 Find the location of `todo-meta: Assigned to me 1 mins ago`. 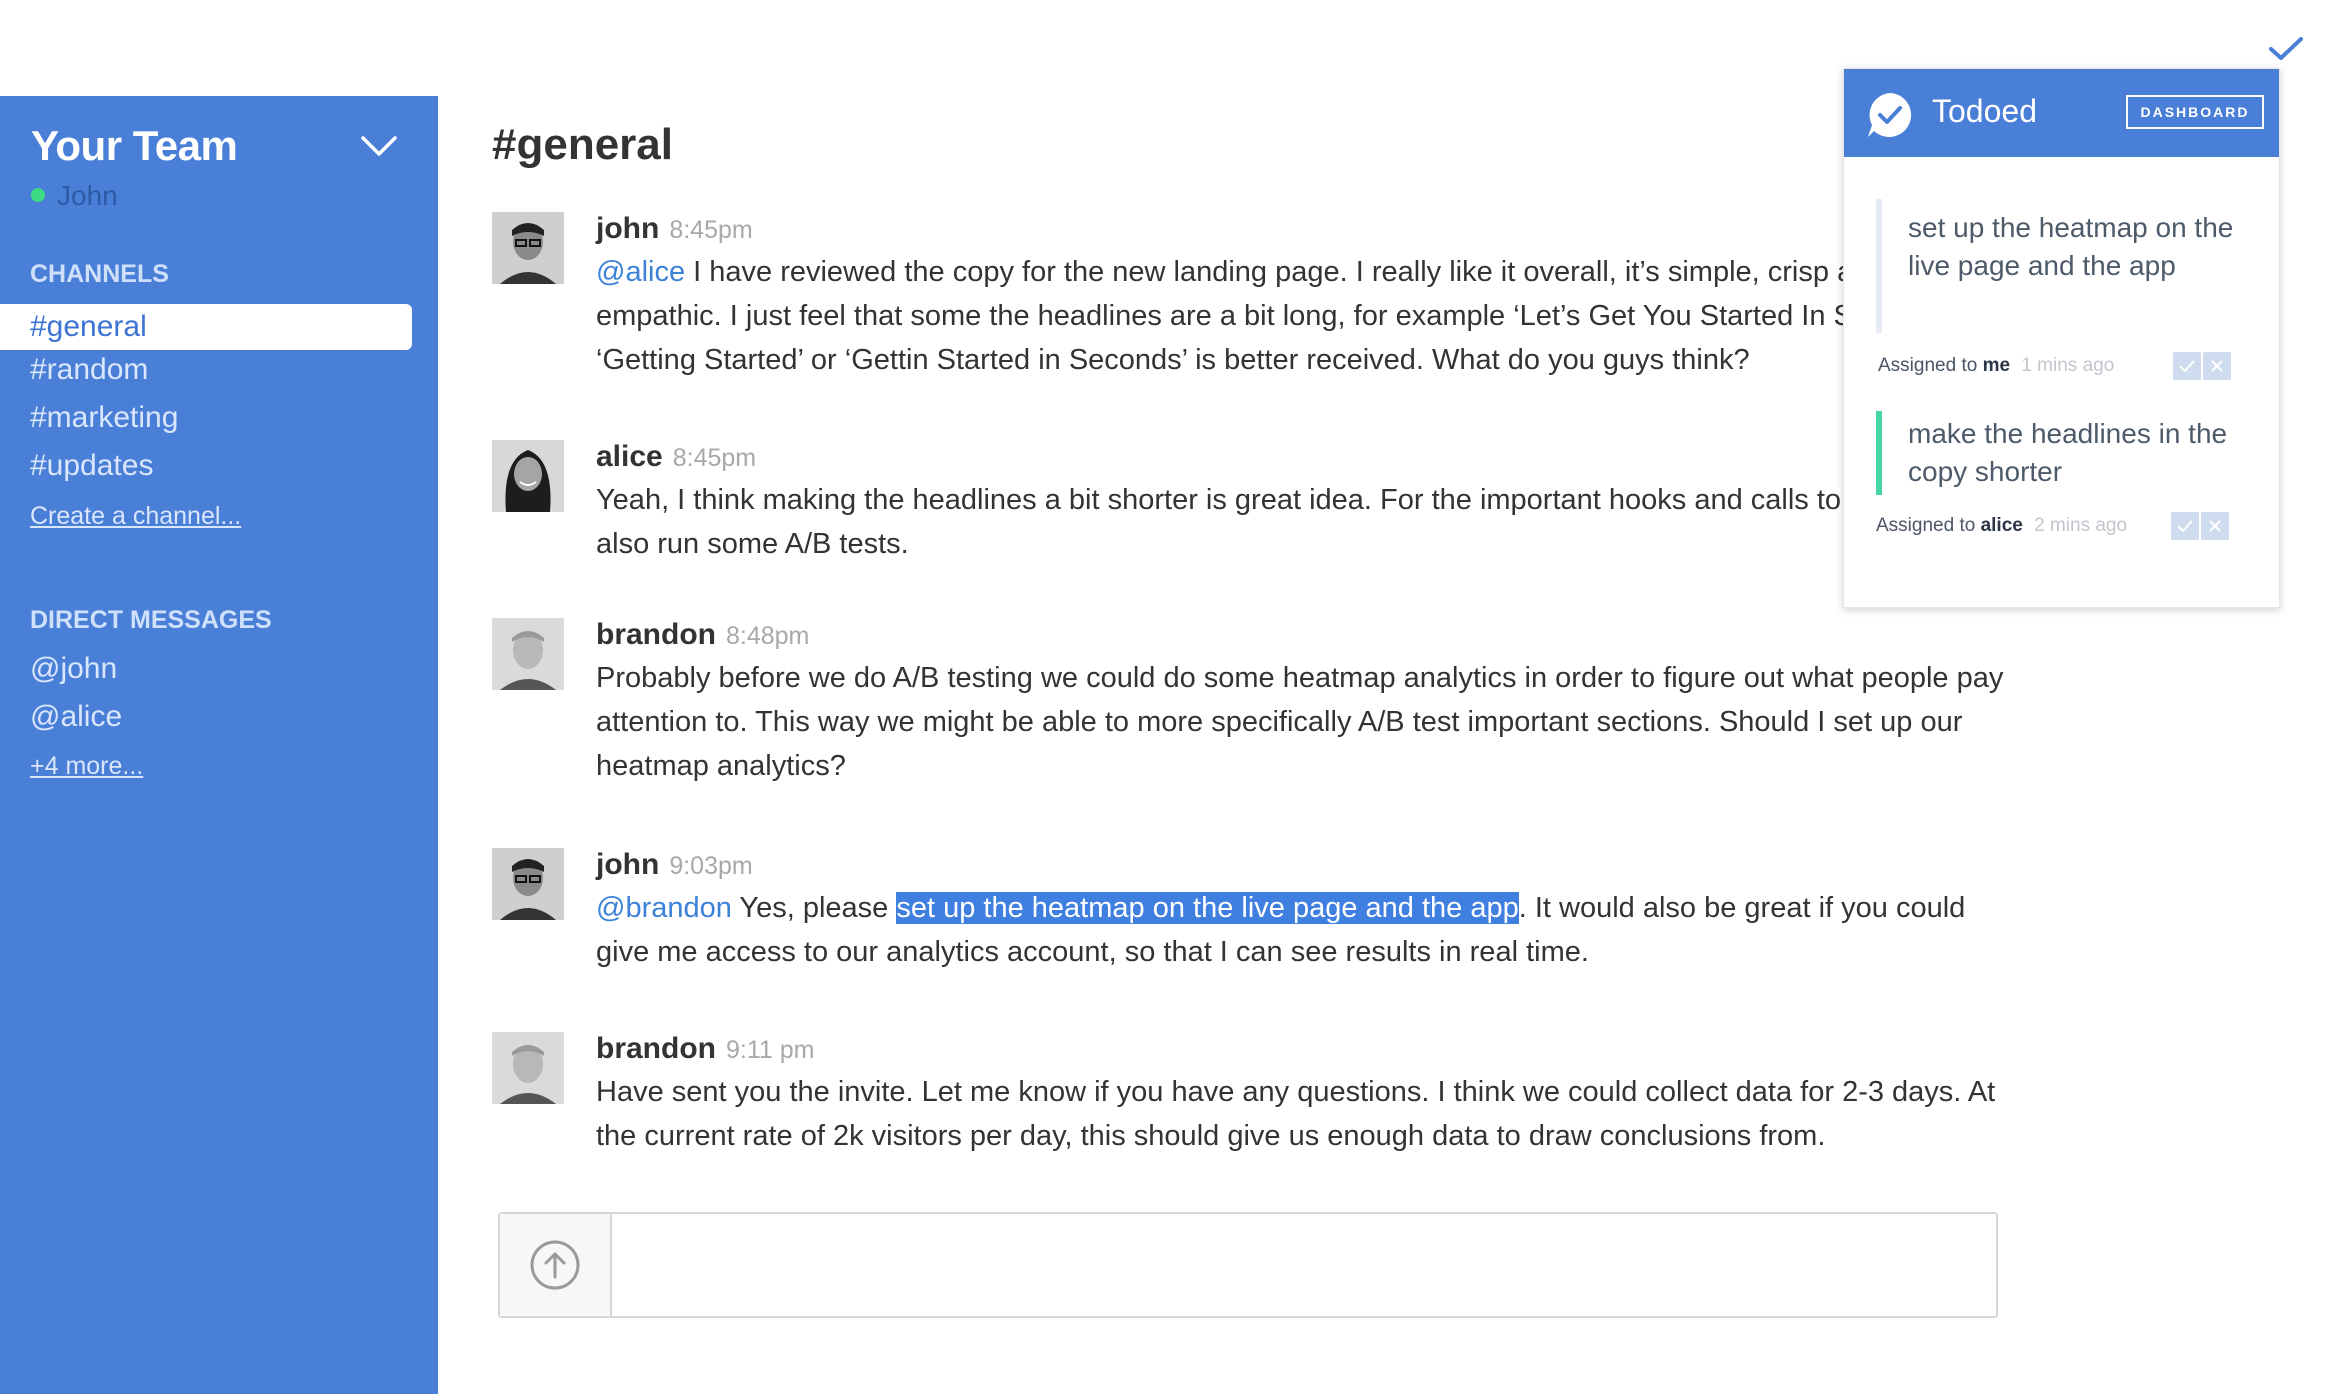

todo-meta: Assigned to me 1 mins ago is located at coordinates (1996, 366).